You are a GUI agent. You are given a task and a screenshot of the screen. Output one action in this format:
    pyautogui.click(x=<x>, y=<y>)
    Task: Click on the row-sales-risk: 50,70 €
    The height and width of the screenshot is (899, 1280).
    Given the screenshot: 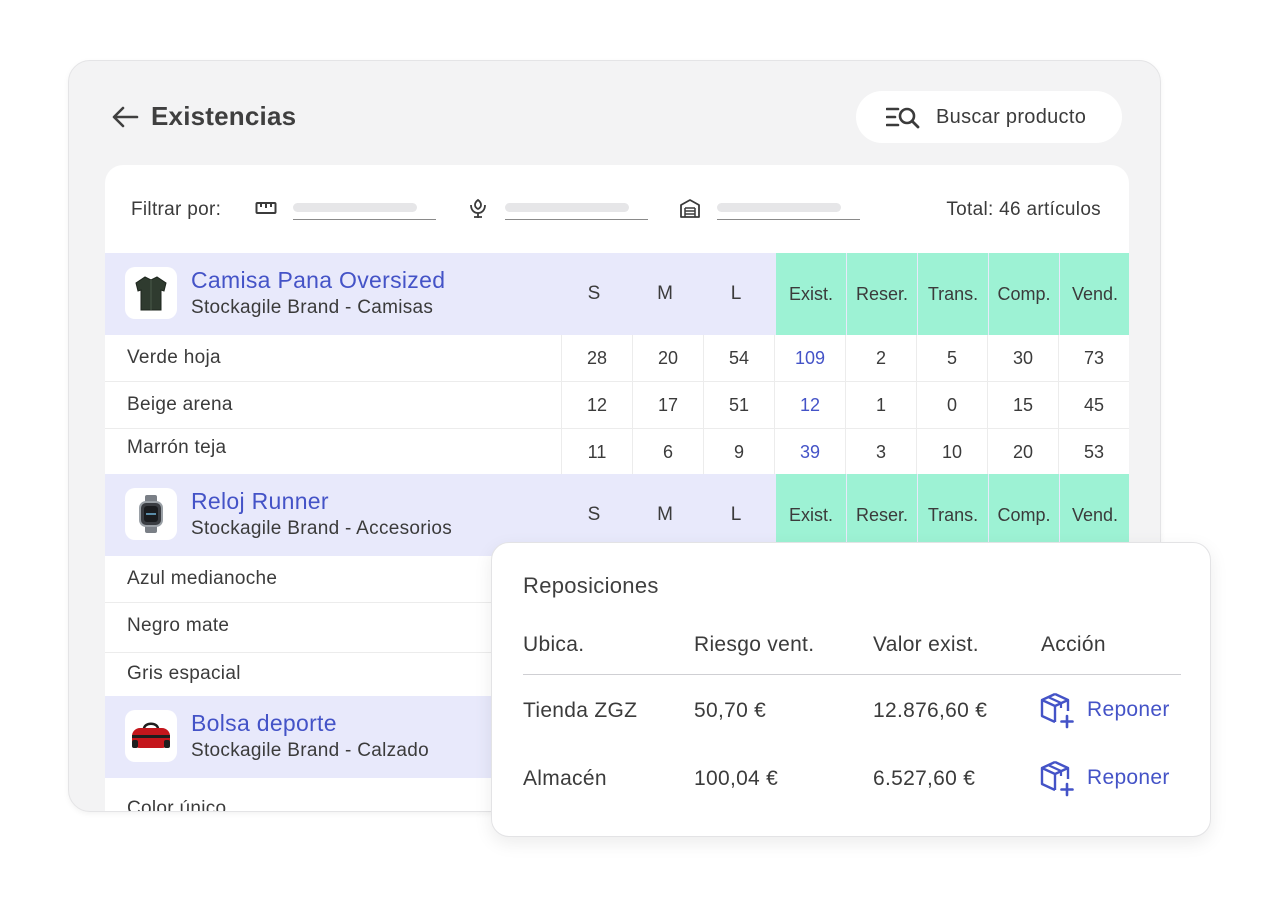 What is the action you would take?
    pyautogui.click(x=730, y=710)
    